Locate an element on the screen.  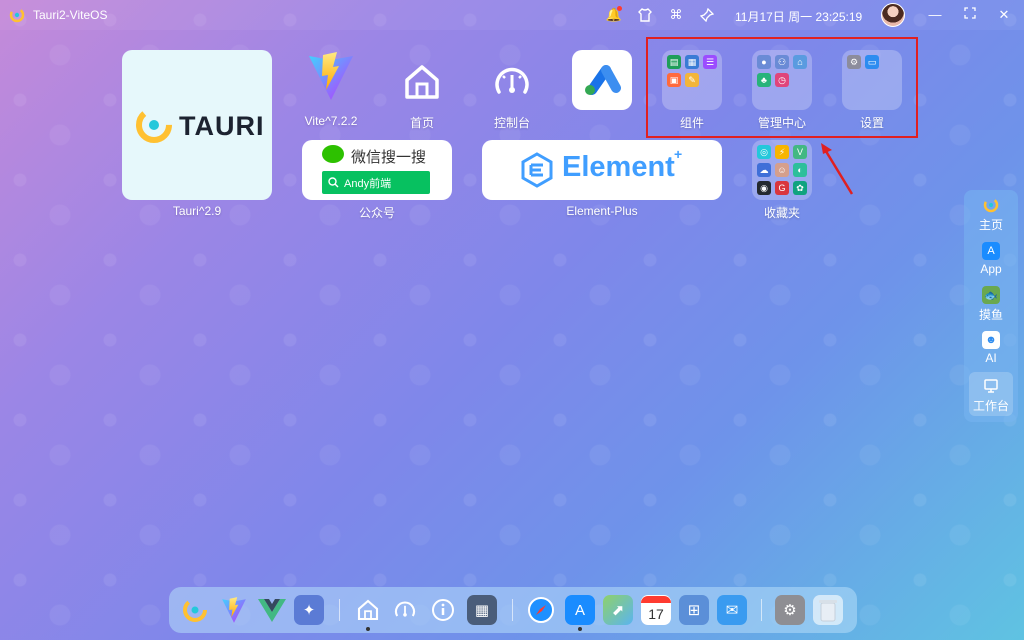
search-icon is located at coordinates (333, 182).